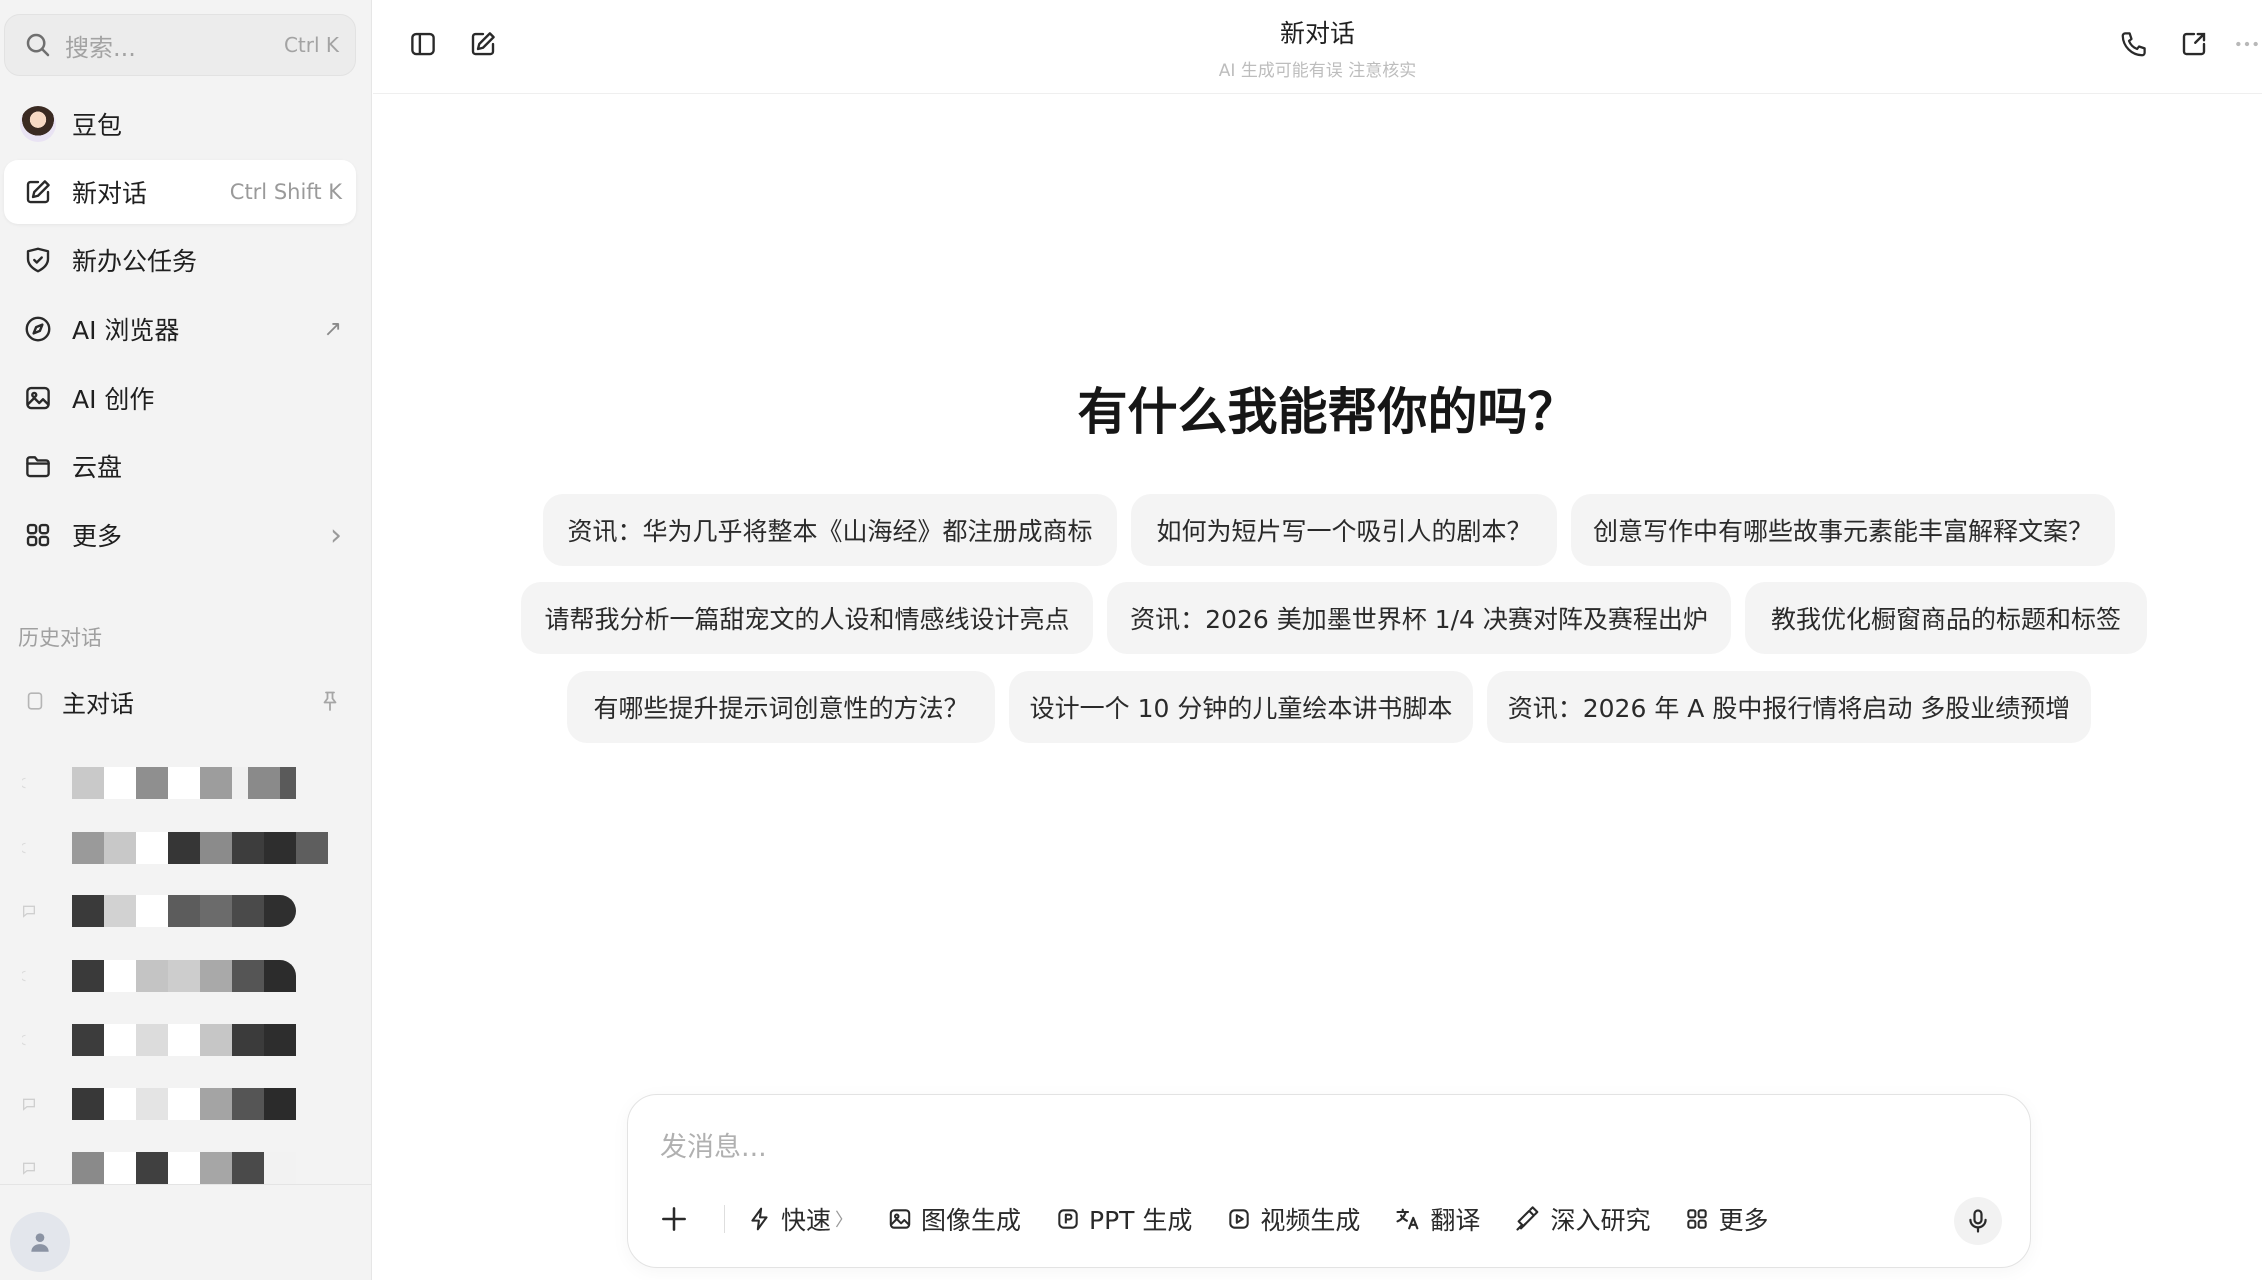 This screenshot has width=2262, height=1280. What do you see at coordinates (180, 701) in the screenshot?
I see `history-item-main-chat: 主对话` at bounding box center [180, 701].